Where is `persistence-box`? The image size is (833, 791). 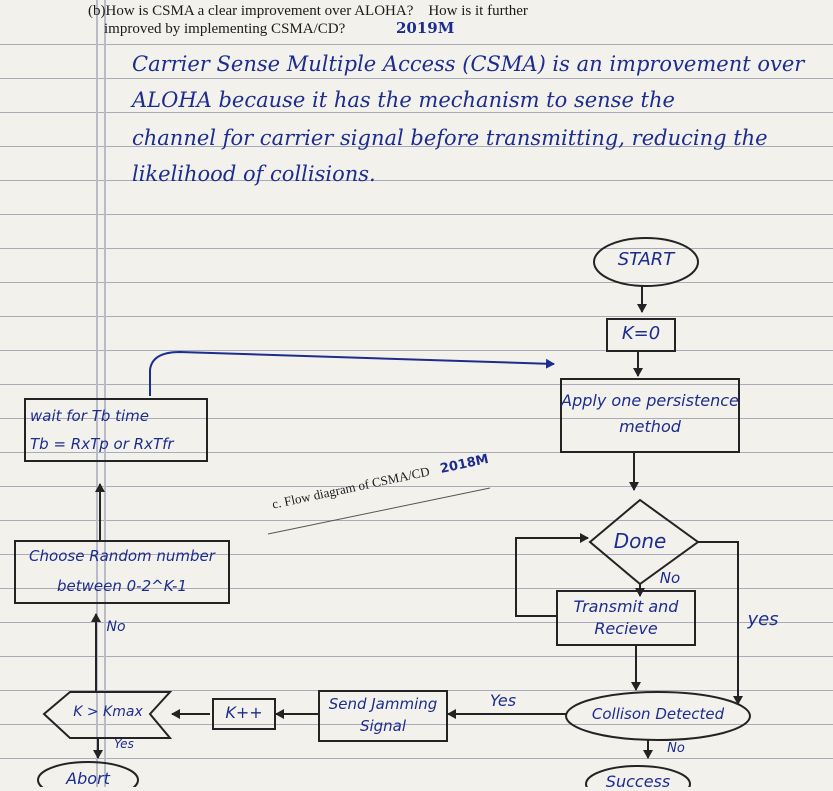
persistence-box is located at coordinates (650, 415).